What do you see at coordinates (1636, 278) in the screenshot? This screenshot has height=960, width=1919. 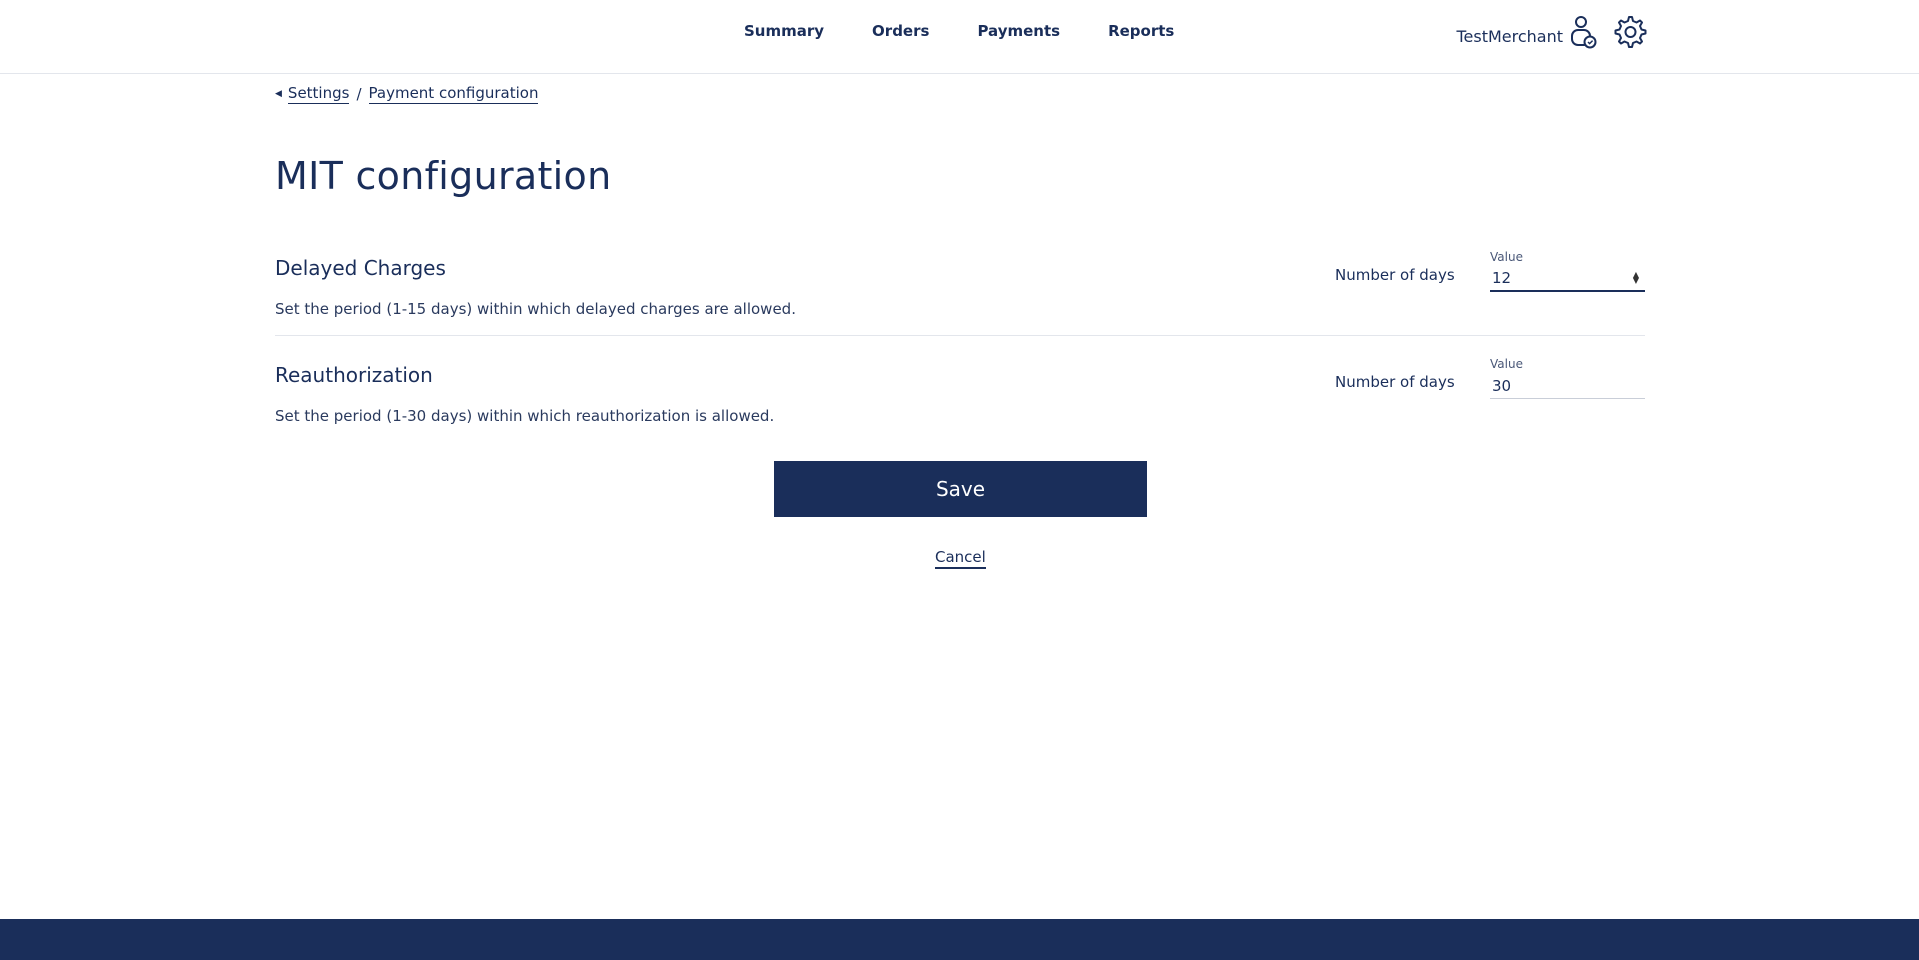 I see `number-spinner-icon: ▲ ▼` at bounding box center [1636, 278].